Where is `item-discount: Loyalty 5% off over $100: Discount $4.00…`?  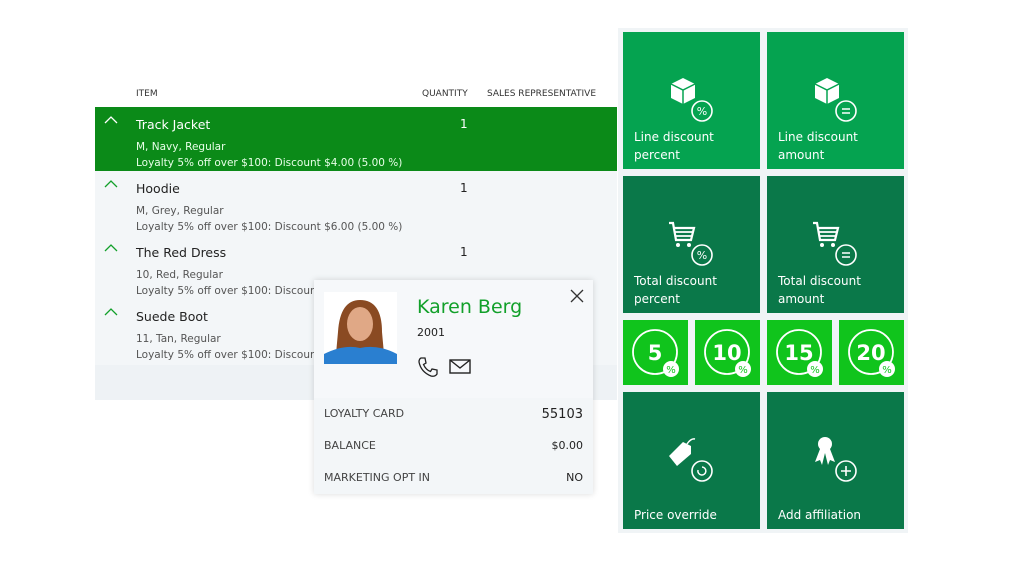
item-discount: Loyalty 5% off over $100: Discount $4.00… is located at coordinates (269, 163).